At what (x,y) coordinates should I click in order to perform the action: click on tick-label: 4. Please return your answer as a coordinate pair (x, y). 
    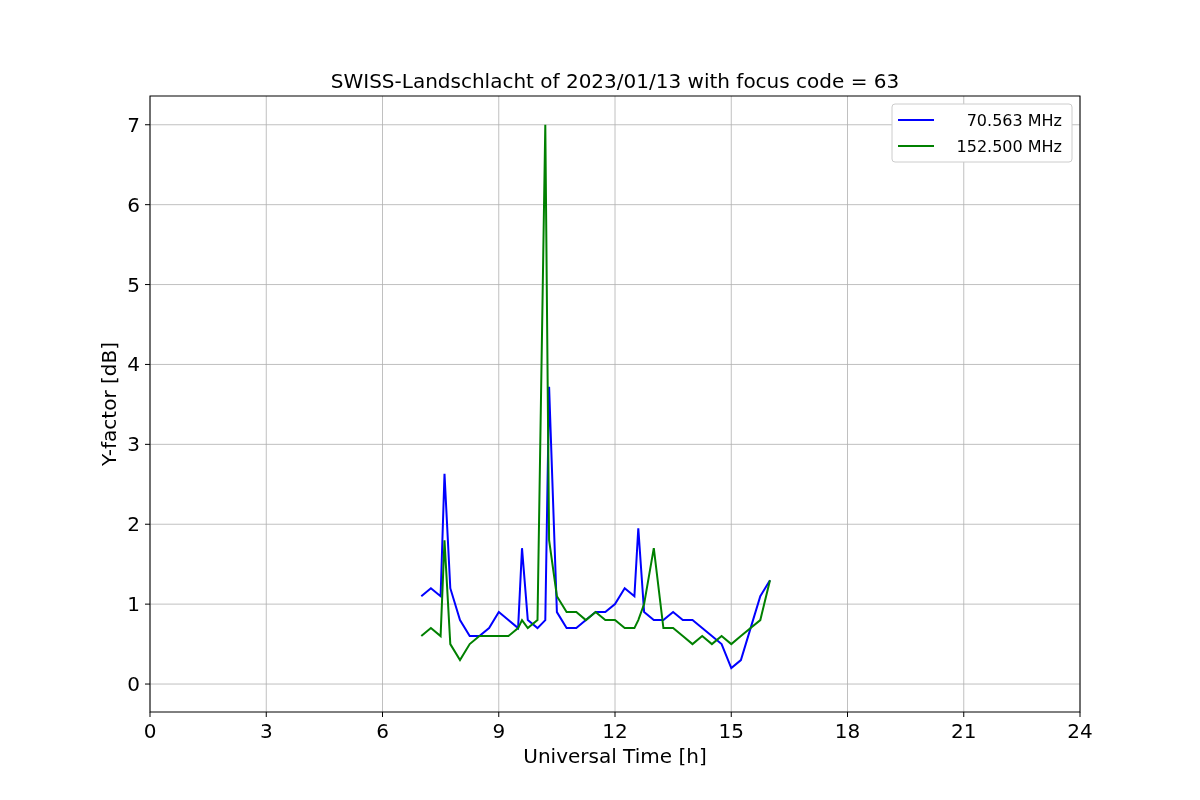
    Looking at the image, I should click on (133, 364).